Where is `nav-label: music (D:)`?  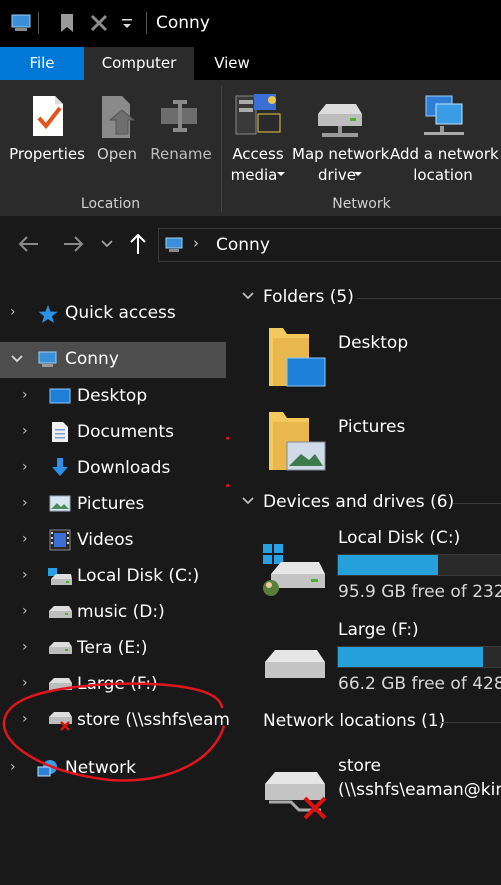 nav-label: music (D:) is located at coordinates (121, 612).